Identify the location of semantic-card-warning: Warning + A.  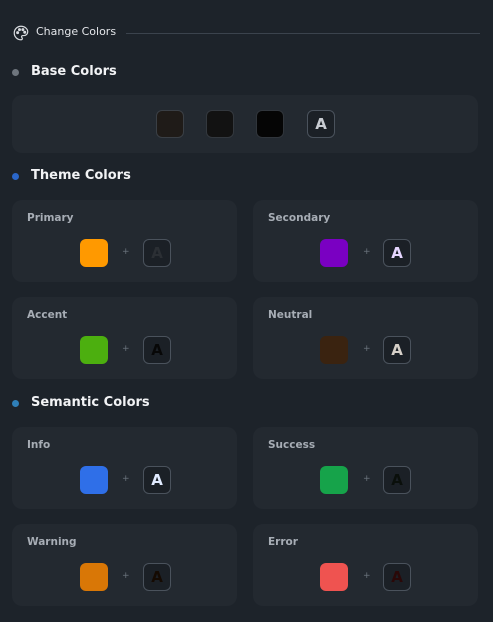
(124, 565).